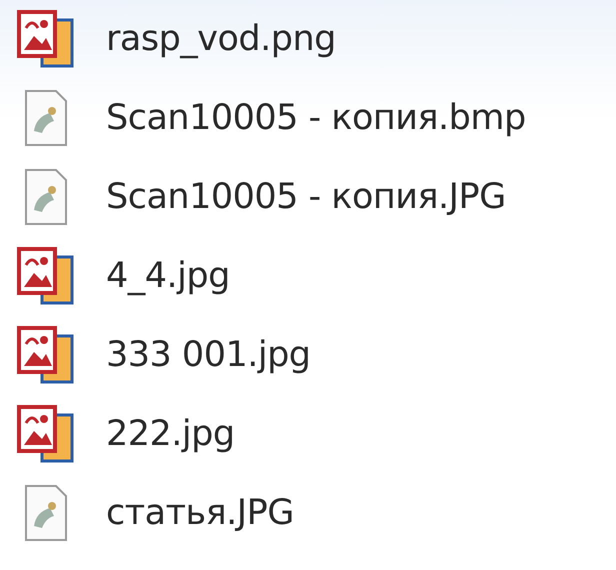 The image size is (616, 570). I want to click on file-name: 4_4.jpg, so click(168, 276).